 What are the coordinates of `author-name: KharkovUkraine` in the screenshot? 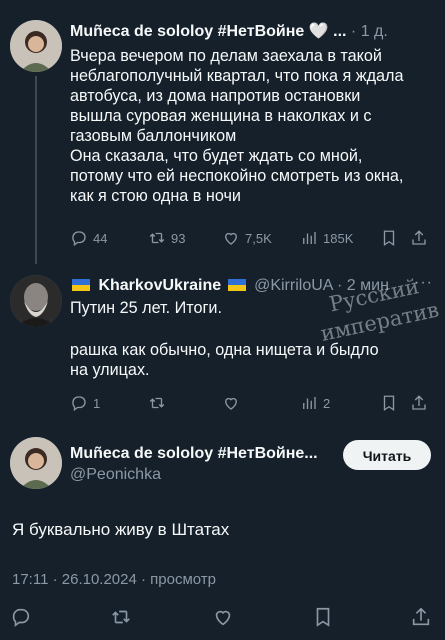 It's located at (159, 285).